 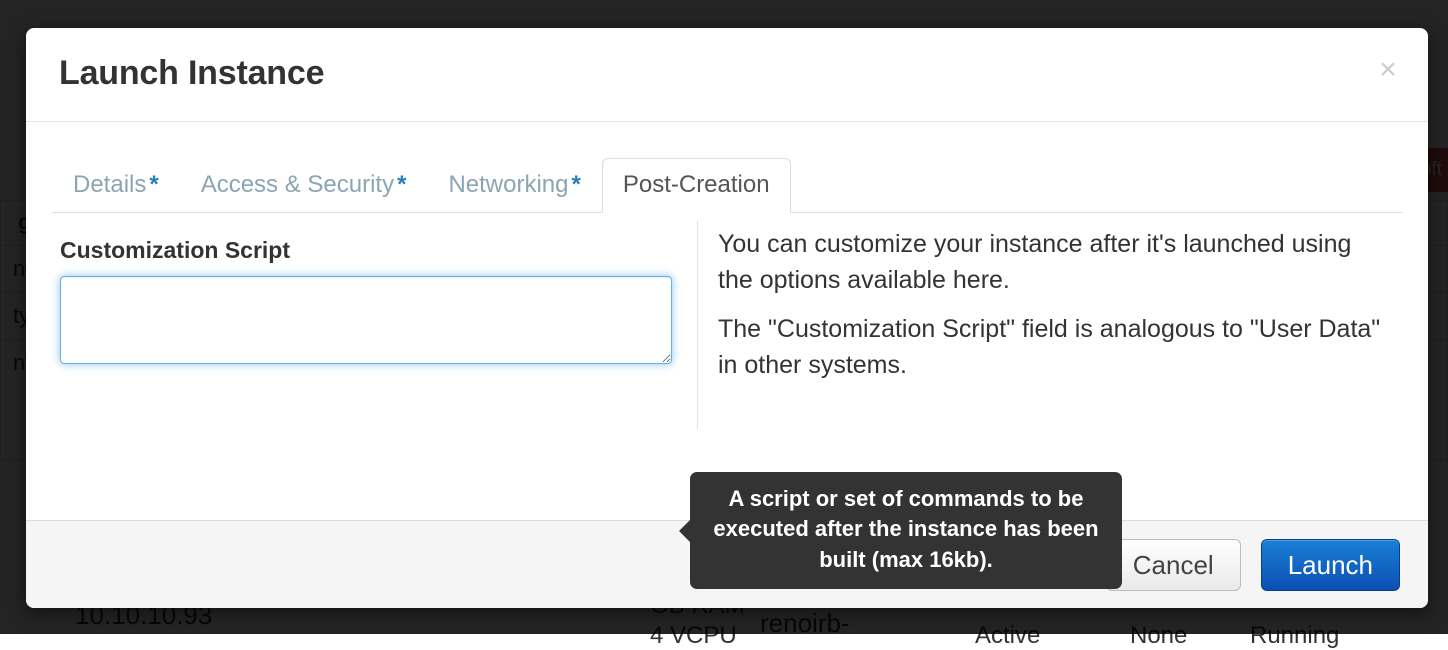 I want to click on close-icon: ×, so click(x=1388, y=70).